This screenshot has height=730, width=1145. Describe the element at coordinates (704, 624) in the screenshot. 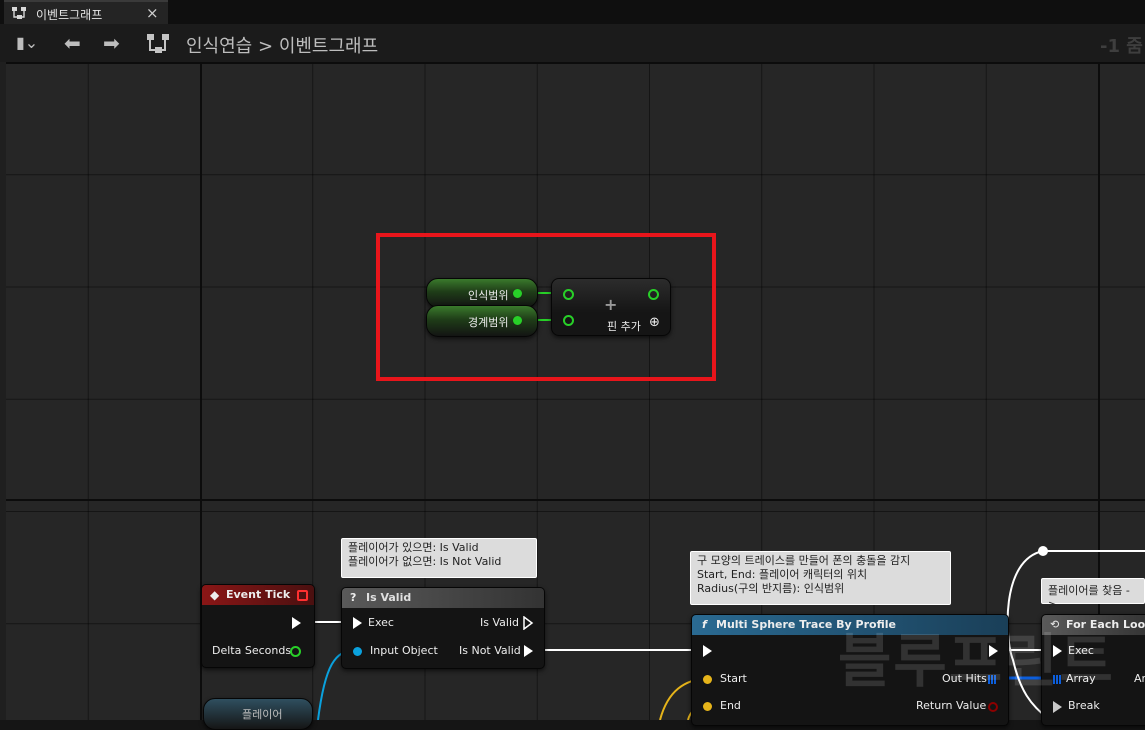

I see `function-icon: f` at that location.